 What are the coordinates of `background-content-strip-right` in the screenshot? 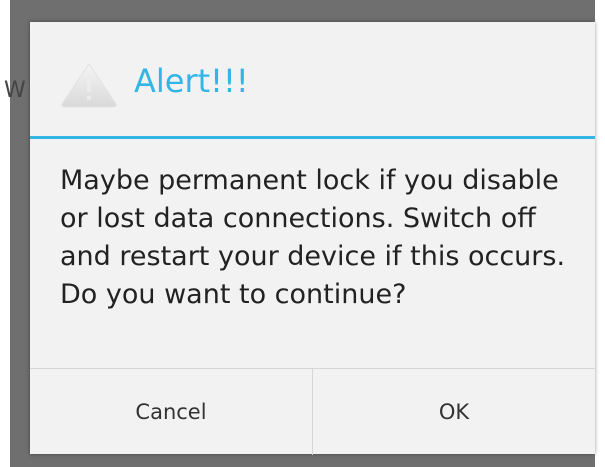 It's located at (600, 233).